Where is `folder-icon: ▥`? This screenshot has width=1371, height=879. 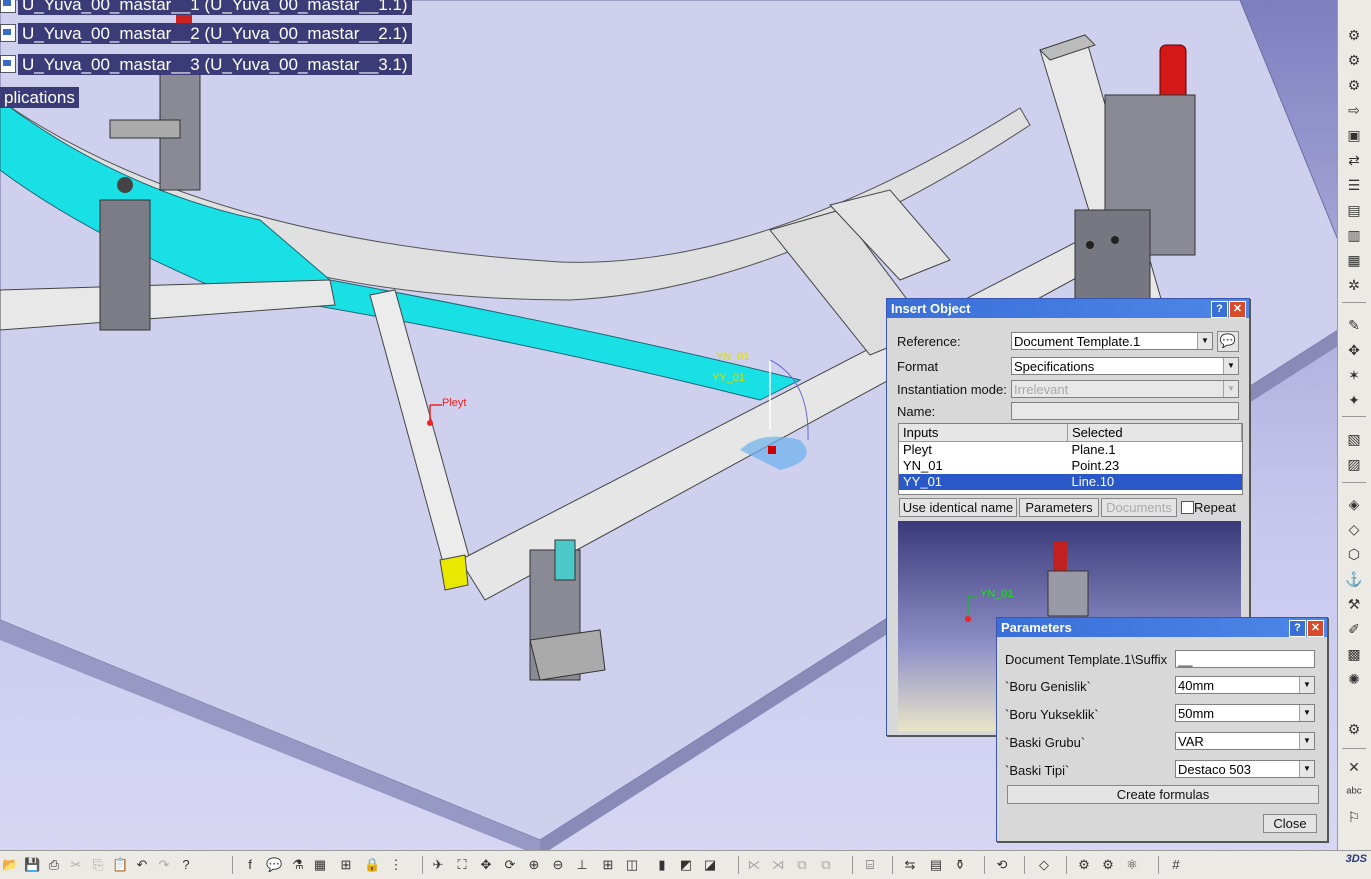
folder-icon: ▥ is located at coordinates (1354, 235).